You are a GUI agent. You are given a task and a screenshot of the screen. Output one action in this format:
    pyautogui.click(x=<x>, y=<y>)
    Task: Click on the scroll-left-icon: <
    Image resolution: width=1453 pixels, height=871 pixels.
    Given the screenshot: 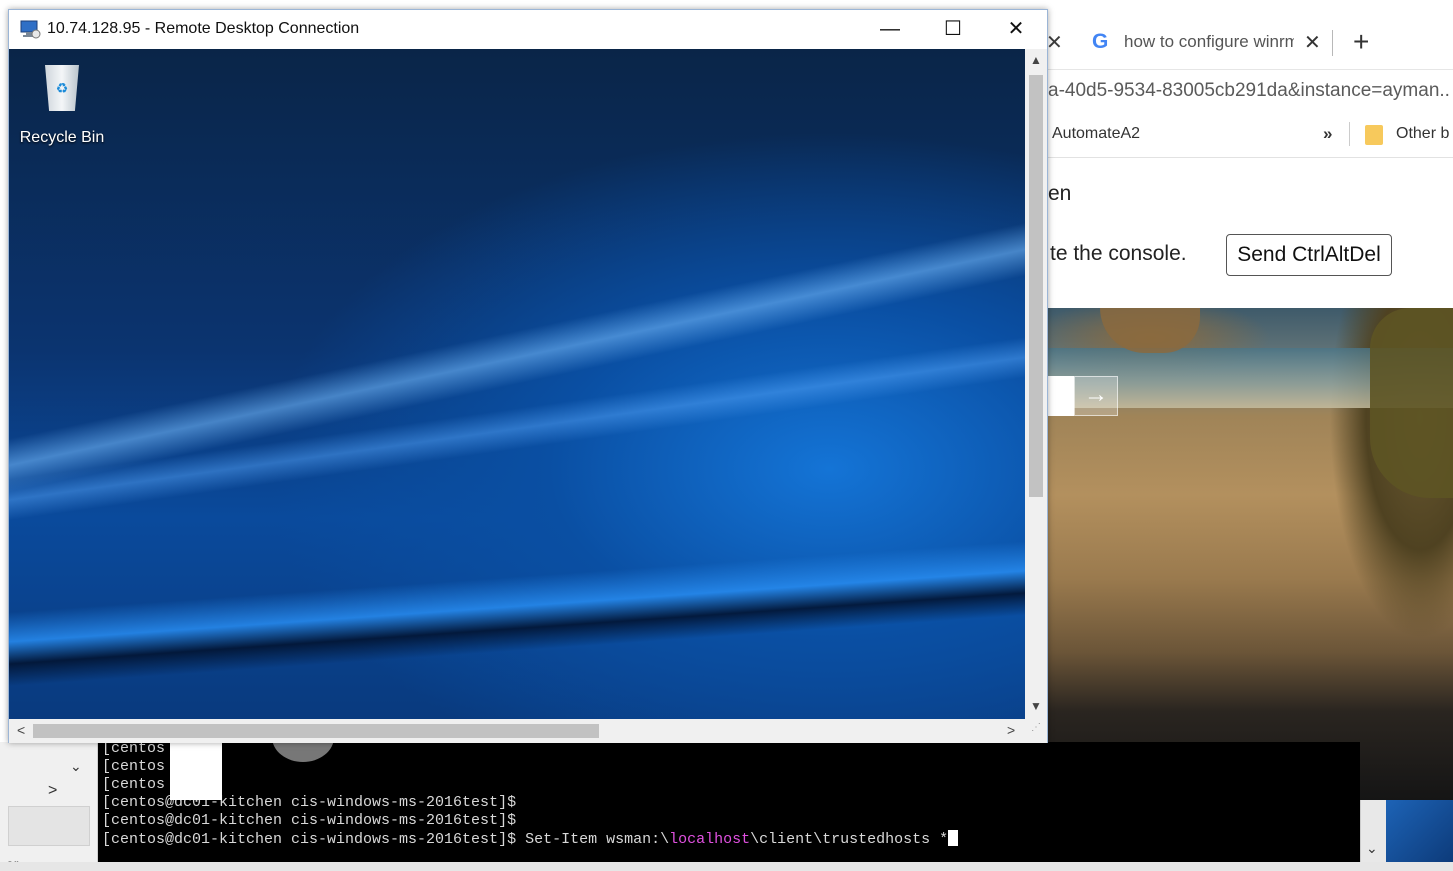 What is the action you would take?
    pyautogui.click(x=21, y=730)
    